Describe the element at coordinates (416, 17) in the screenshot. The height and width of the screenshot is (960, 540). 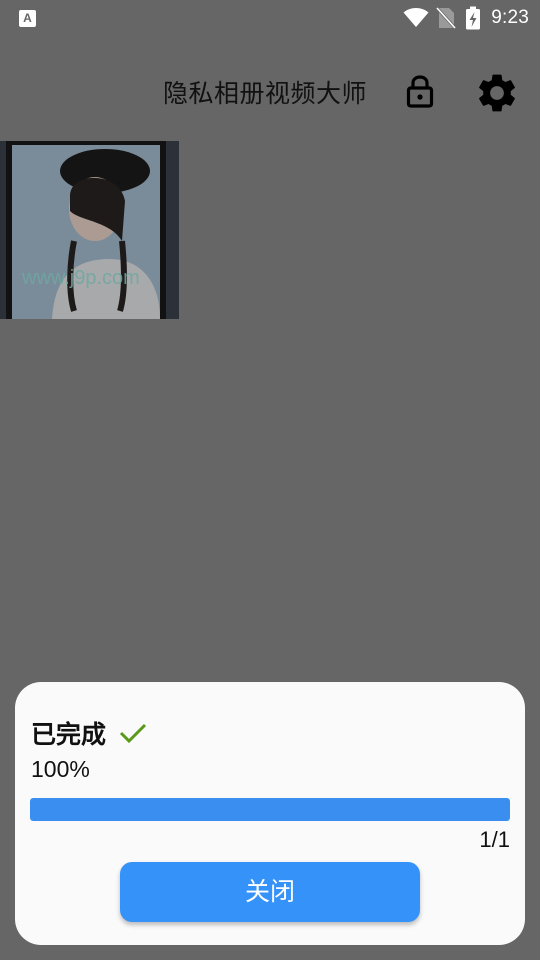
I see `wifi-icon` at that location.